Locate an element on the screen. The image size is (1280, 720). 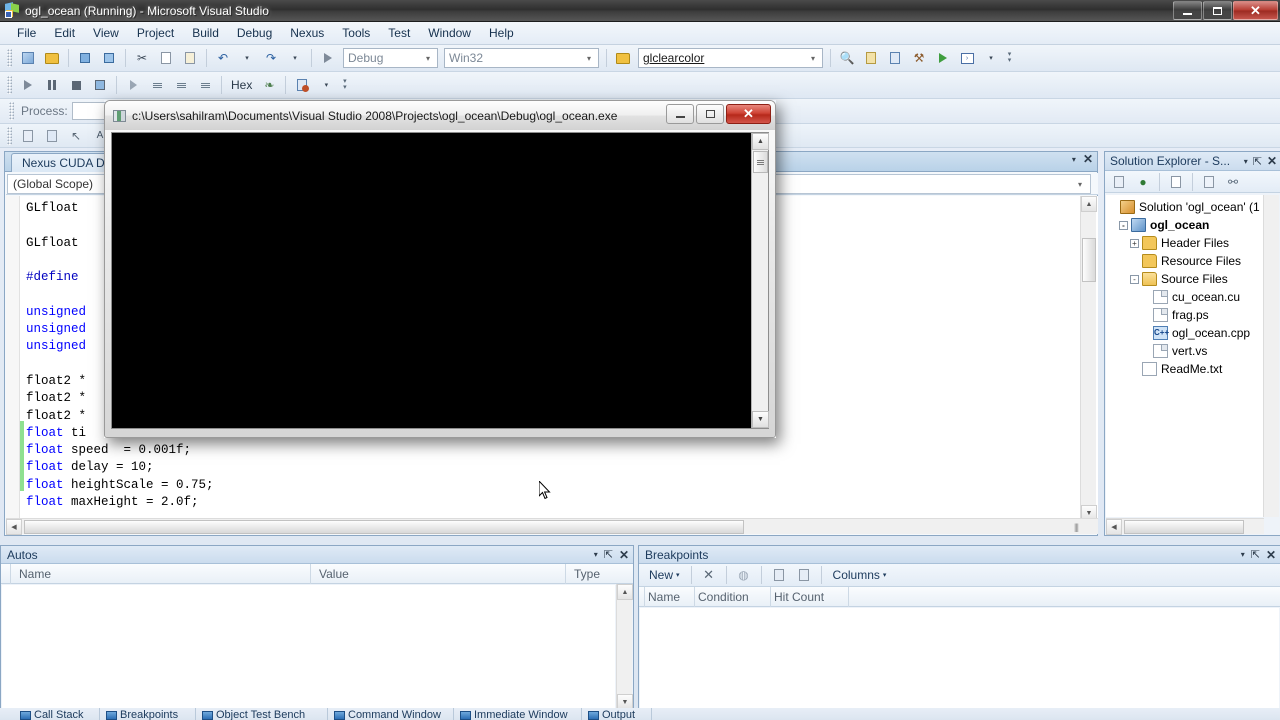
maximize-button is located at coordinates (1217, 10).